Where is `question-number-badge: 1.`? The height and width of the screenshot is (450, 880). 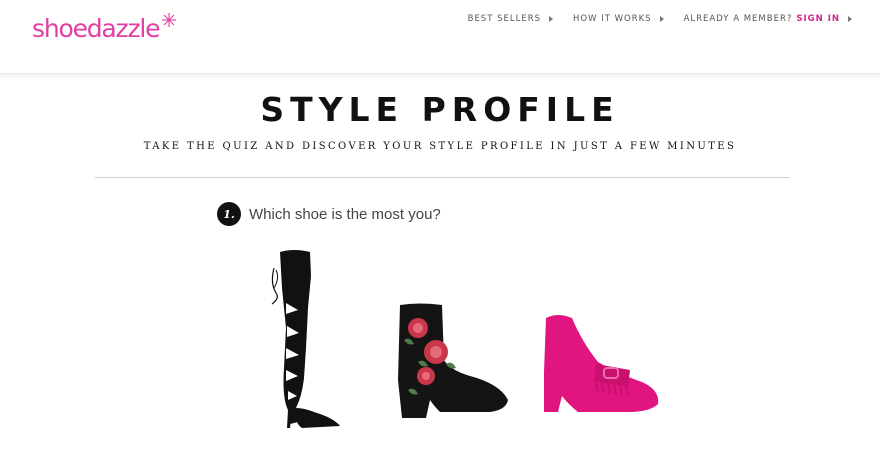 question-number-badge: 1. is located at coordinates (229, 214).